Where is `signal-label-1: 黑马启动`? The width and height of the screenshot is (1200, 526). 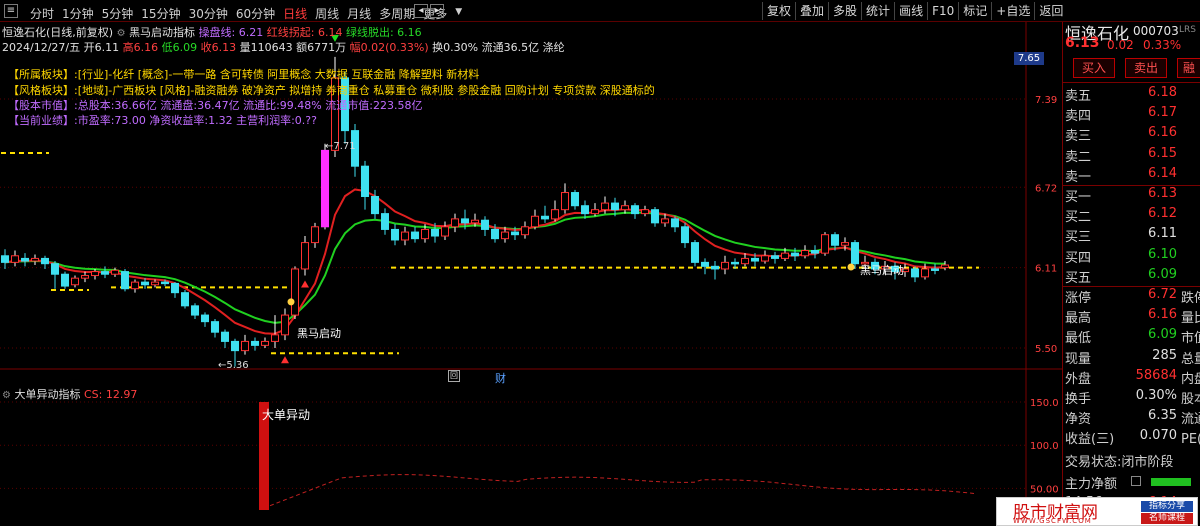
signal-label-1: 黑马启动 is located at coordinates (319, 333).